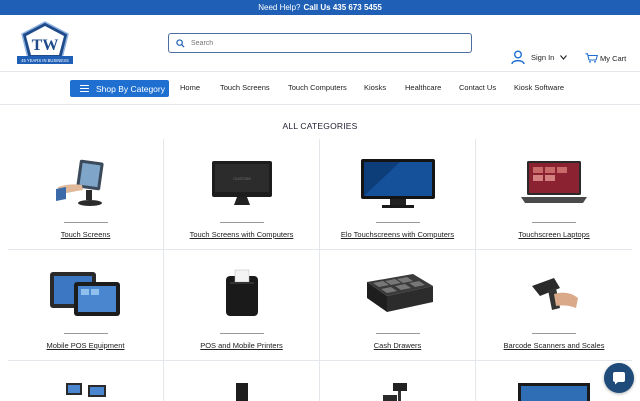  Describe the element at coordinates (554, 294) in the screenshot. I see `barcode-scanner-image` at that location.